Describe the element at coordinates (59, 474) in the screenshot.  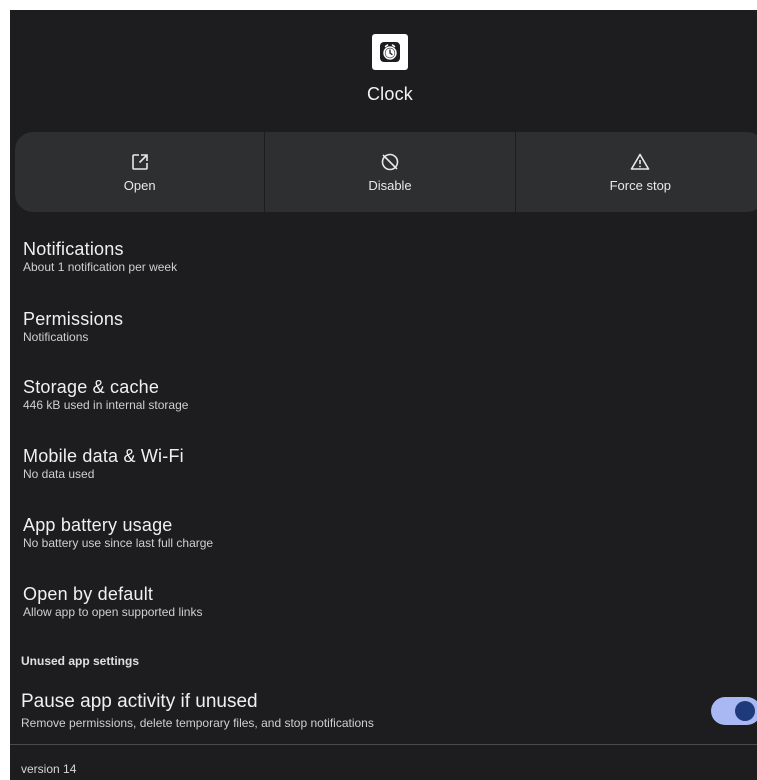
I see `setting-subtitle: No data used` at that location.